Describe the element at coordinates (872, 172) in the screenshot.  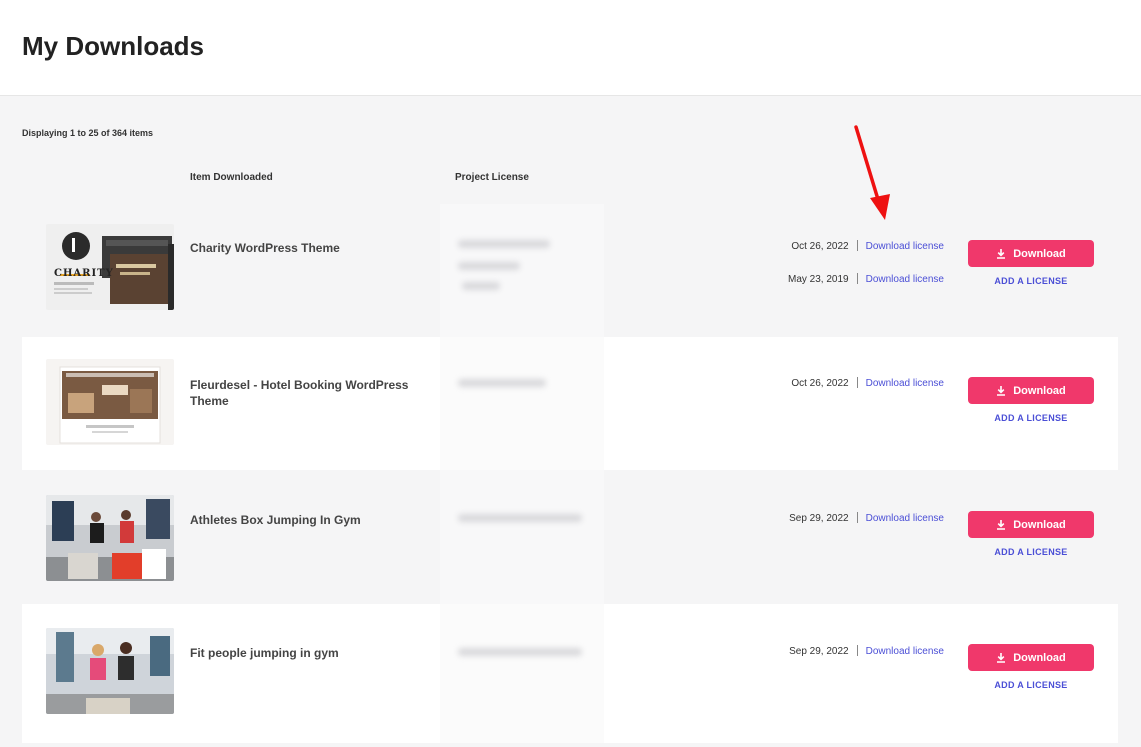
I see `annotation-arrow-icon` at that location.